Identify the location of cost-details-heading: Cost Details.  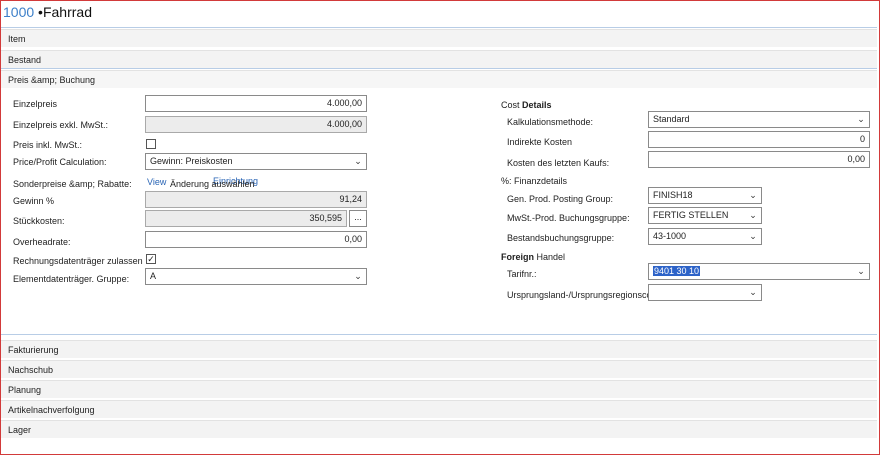
(526, 105).